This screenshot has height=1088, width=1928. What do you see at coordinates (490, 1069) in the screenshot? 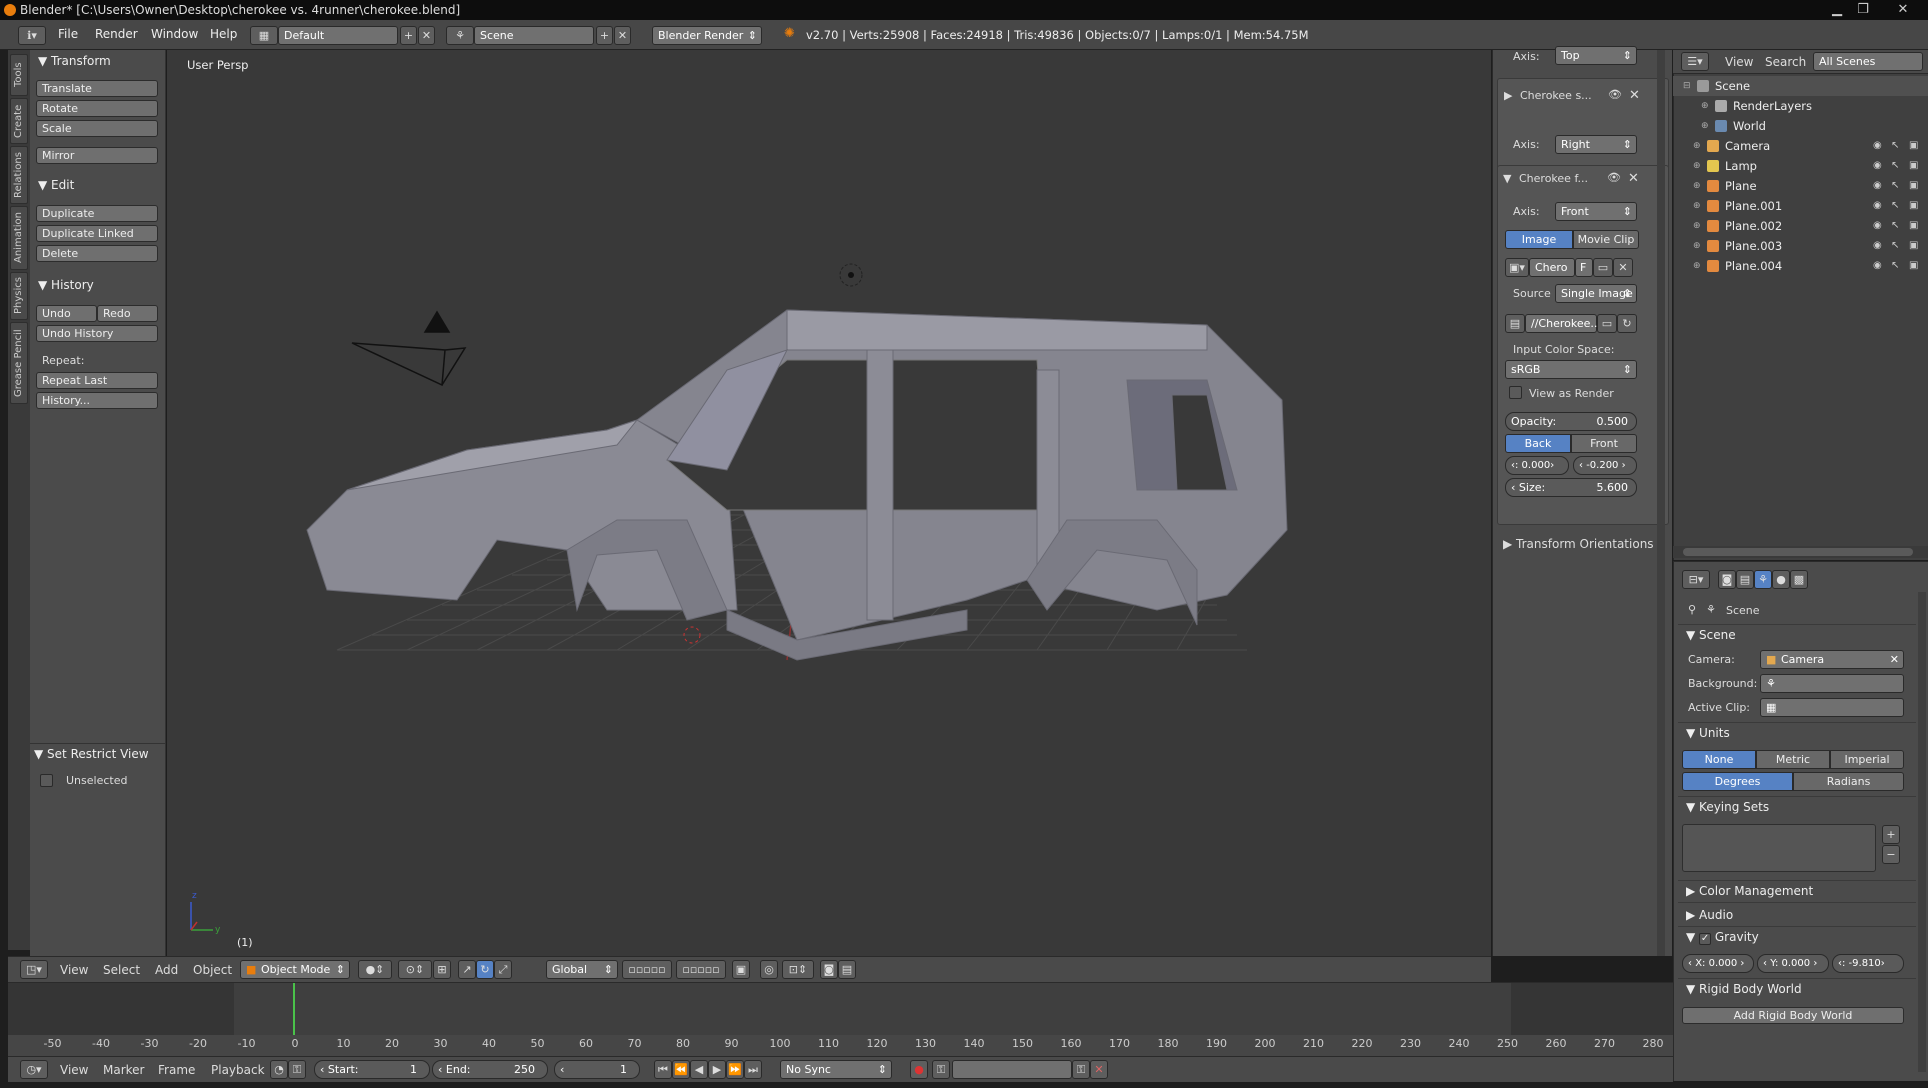
I see `end-frame-field: ‹ End: 250` at bounding box center [490, 1069].